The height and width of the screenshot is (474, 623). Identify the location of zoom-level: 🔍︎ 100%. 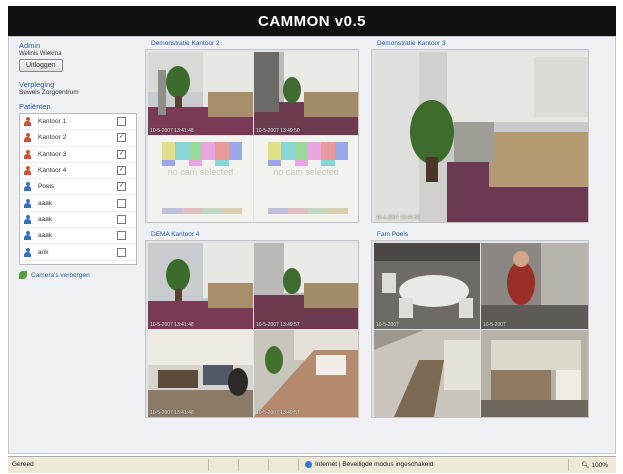
(594, 465).